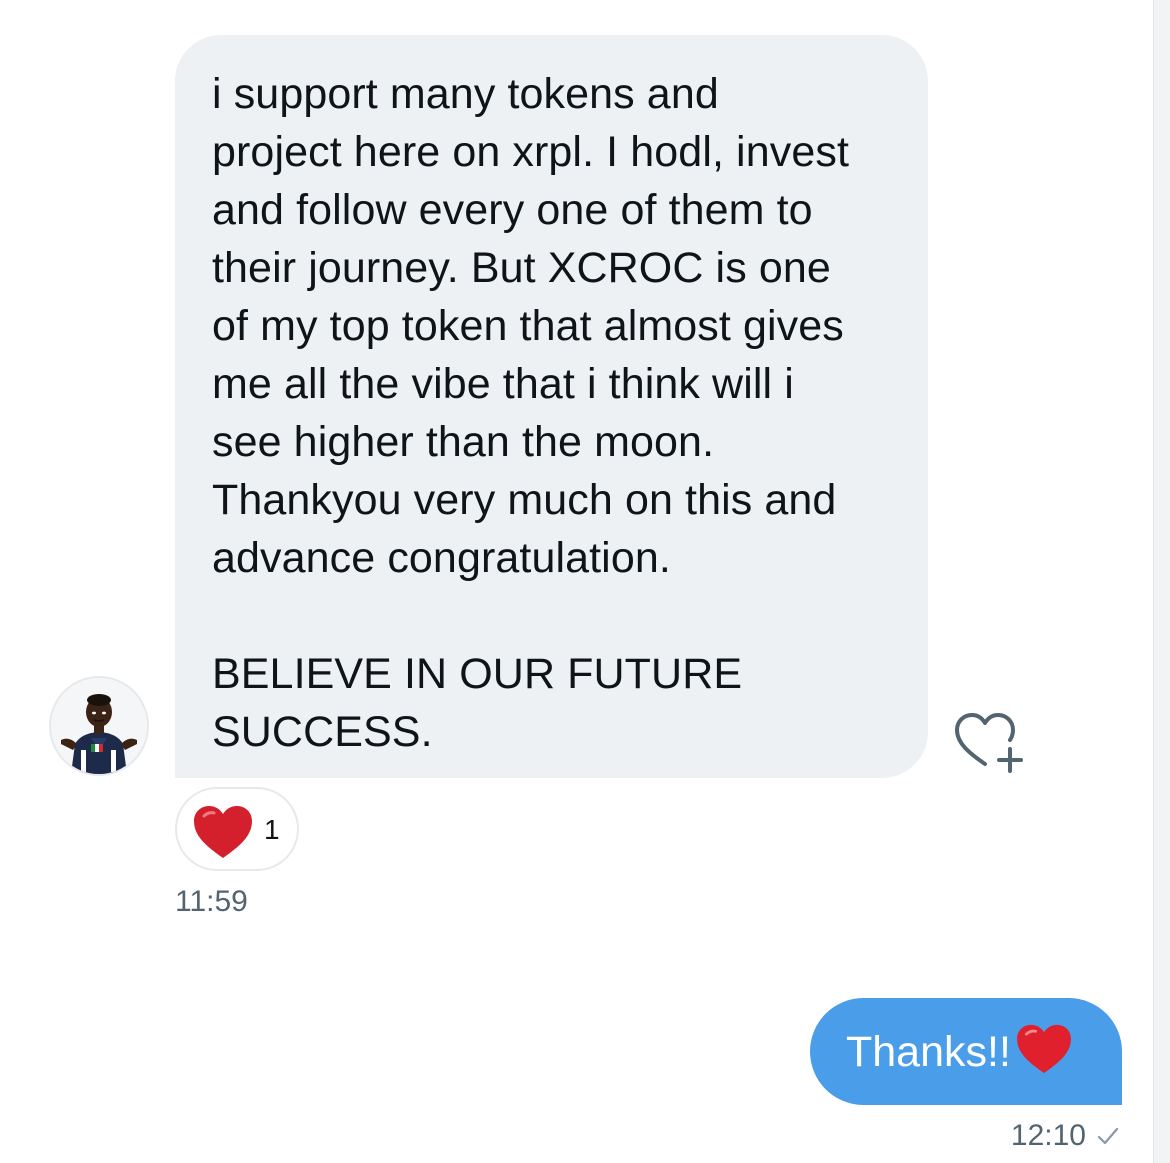  I want to click on scrollbar, so click(1161, 581).